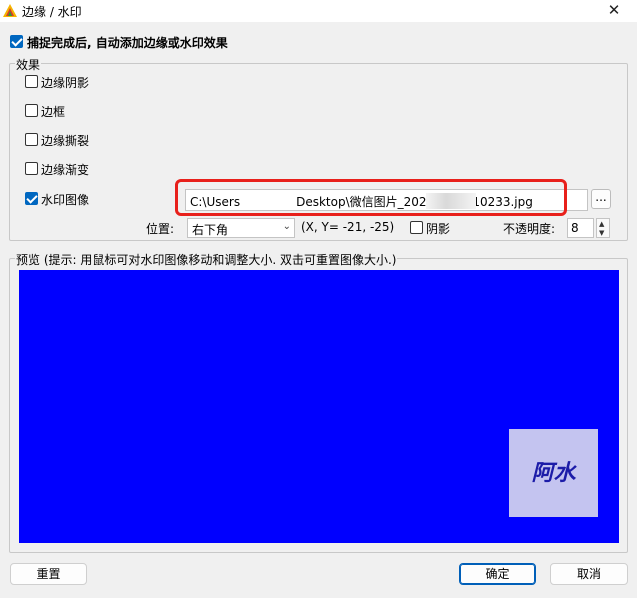  I want to click on cancel-button: 取消, so click(589, 574).